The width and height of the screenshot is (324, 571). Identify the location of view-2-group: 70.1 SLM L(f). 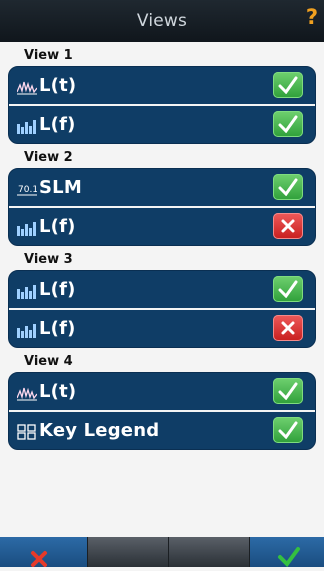
(162, 207).